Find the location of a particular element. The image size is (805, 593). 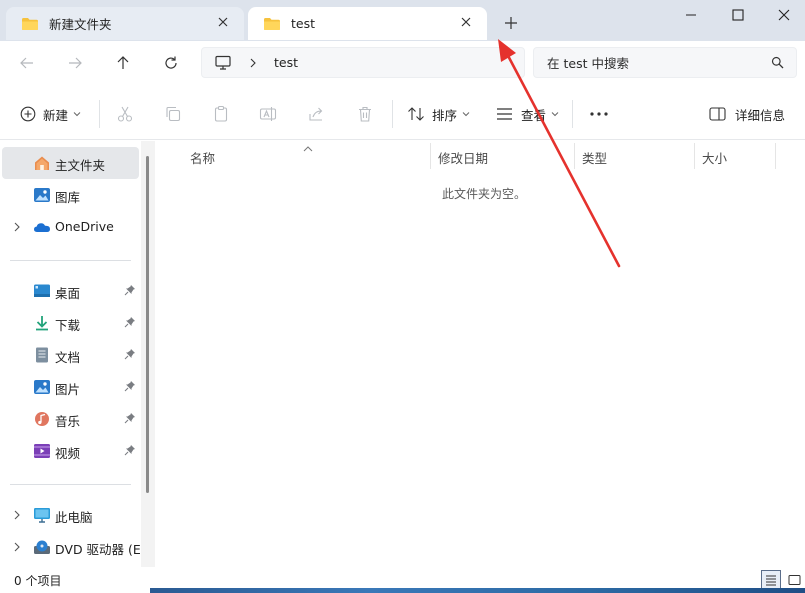

title-bar: 新建文件夹 test is located at coordinates (402, 20).